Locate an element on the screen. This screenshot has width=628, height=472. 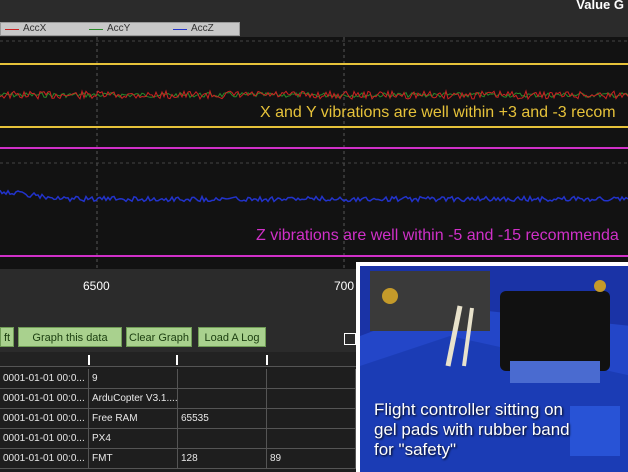
table-cell: 9 is located at coordinates (133, 378).